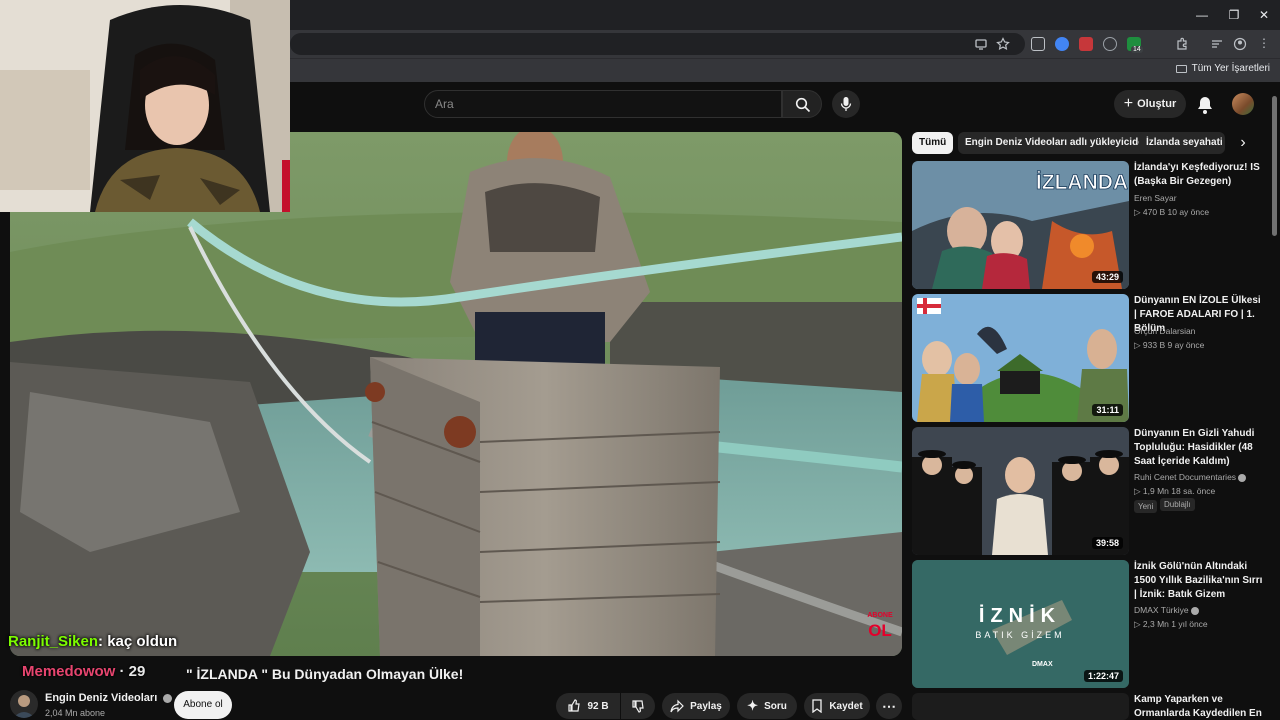 The image size is (1280, 720). What do you see at coordinates (75, 713) in the screenshot?
I see `subscriber-count: 2,04 Mn abone` at bounding box center [75, 713].